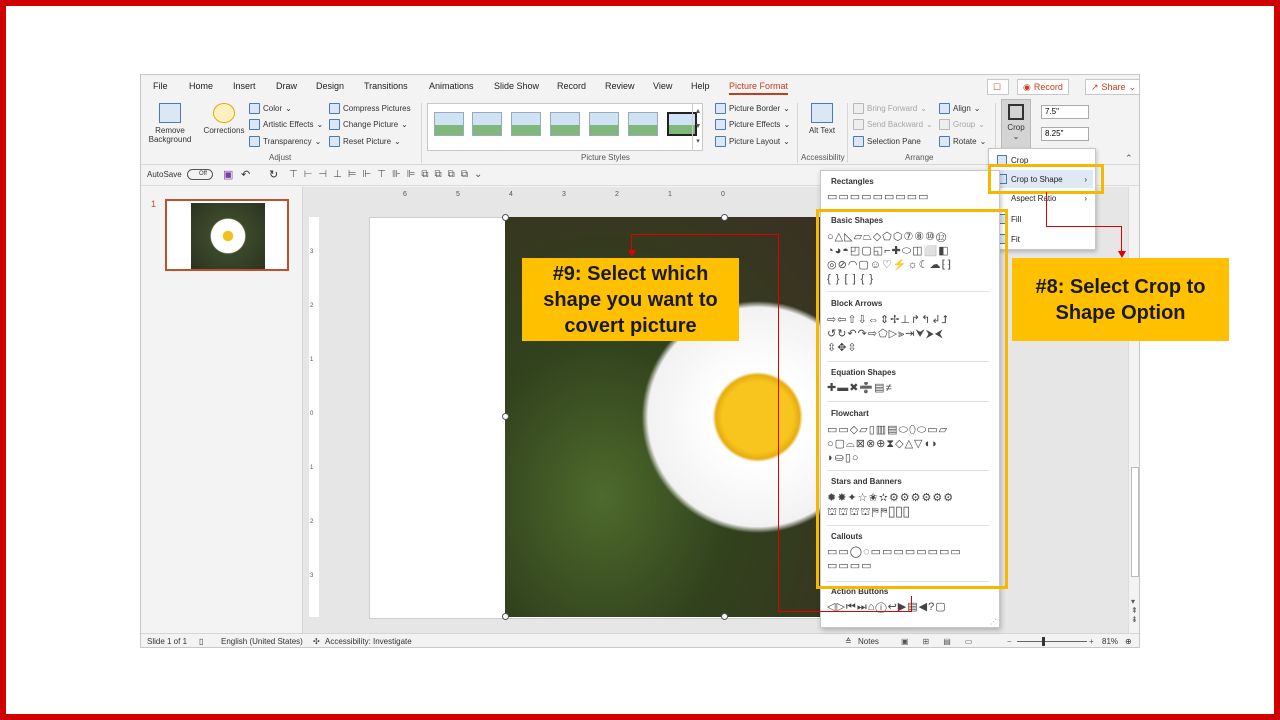 The width and height of the screenshot is (1280, 720). Describe the element at coordinates (314, 417) in the screenshot. I see `vertical-ruler: 3 2 1 0 1 2 3` at that location.